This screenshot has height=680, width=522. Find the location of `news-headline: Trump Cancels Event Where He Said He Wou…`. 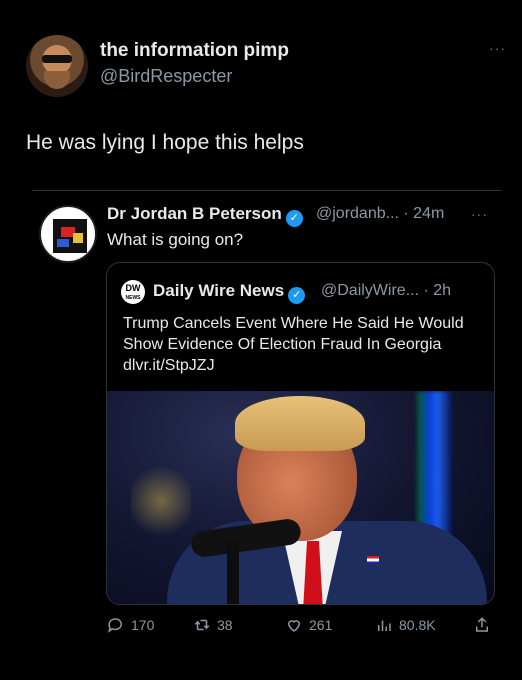

news-headline: Trump Cancels Event Where He Said He Wou… is located at coordinates (303, 344).